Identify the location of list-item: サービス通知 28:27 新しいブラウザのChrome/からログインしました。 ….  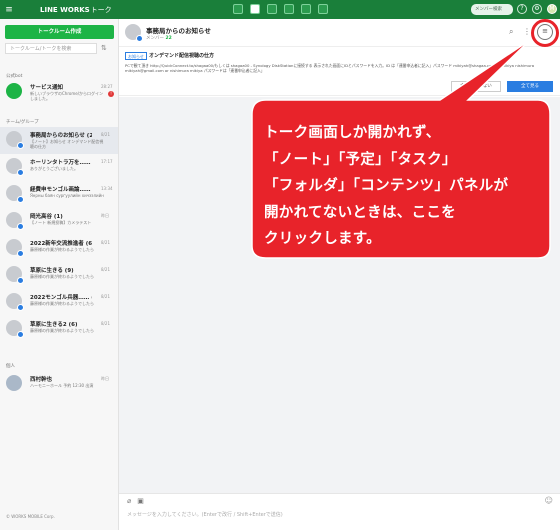
(59, 92).